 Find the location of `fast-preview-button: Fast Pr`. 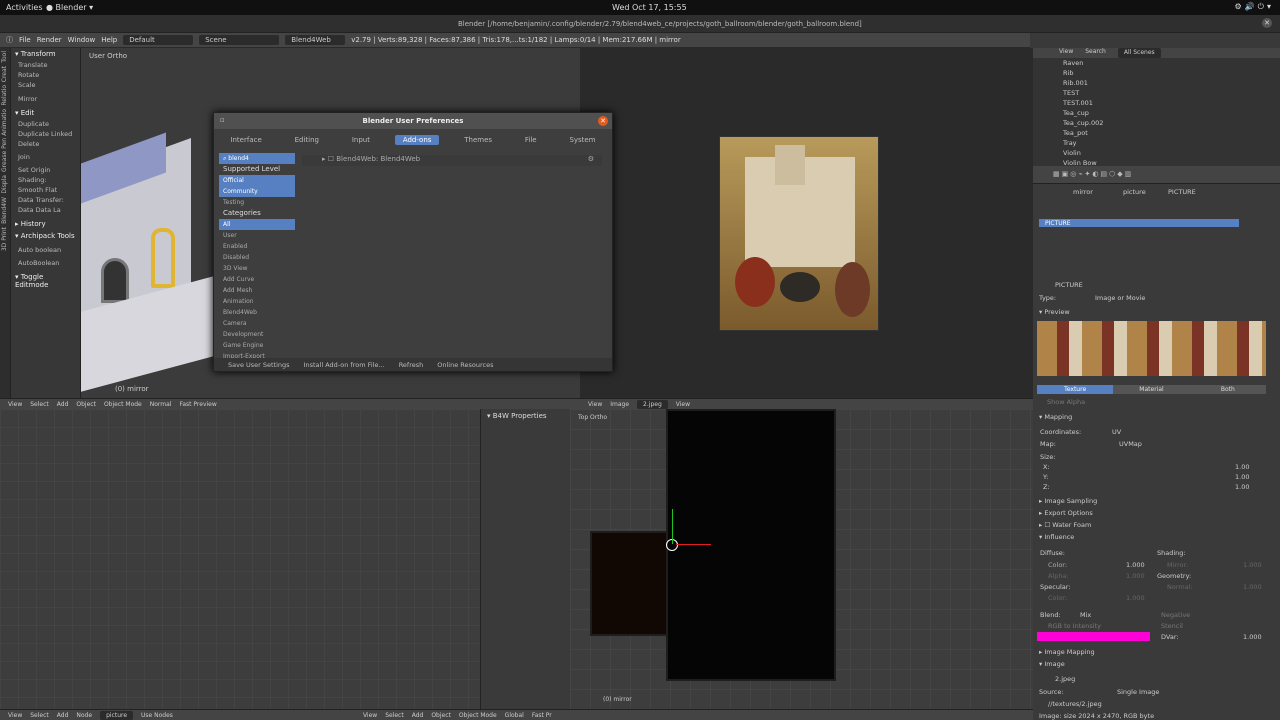

fast-preview-button: Fast Pr is located at coordinates (542, 715).